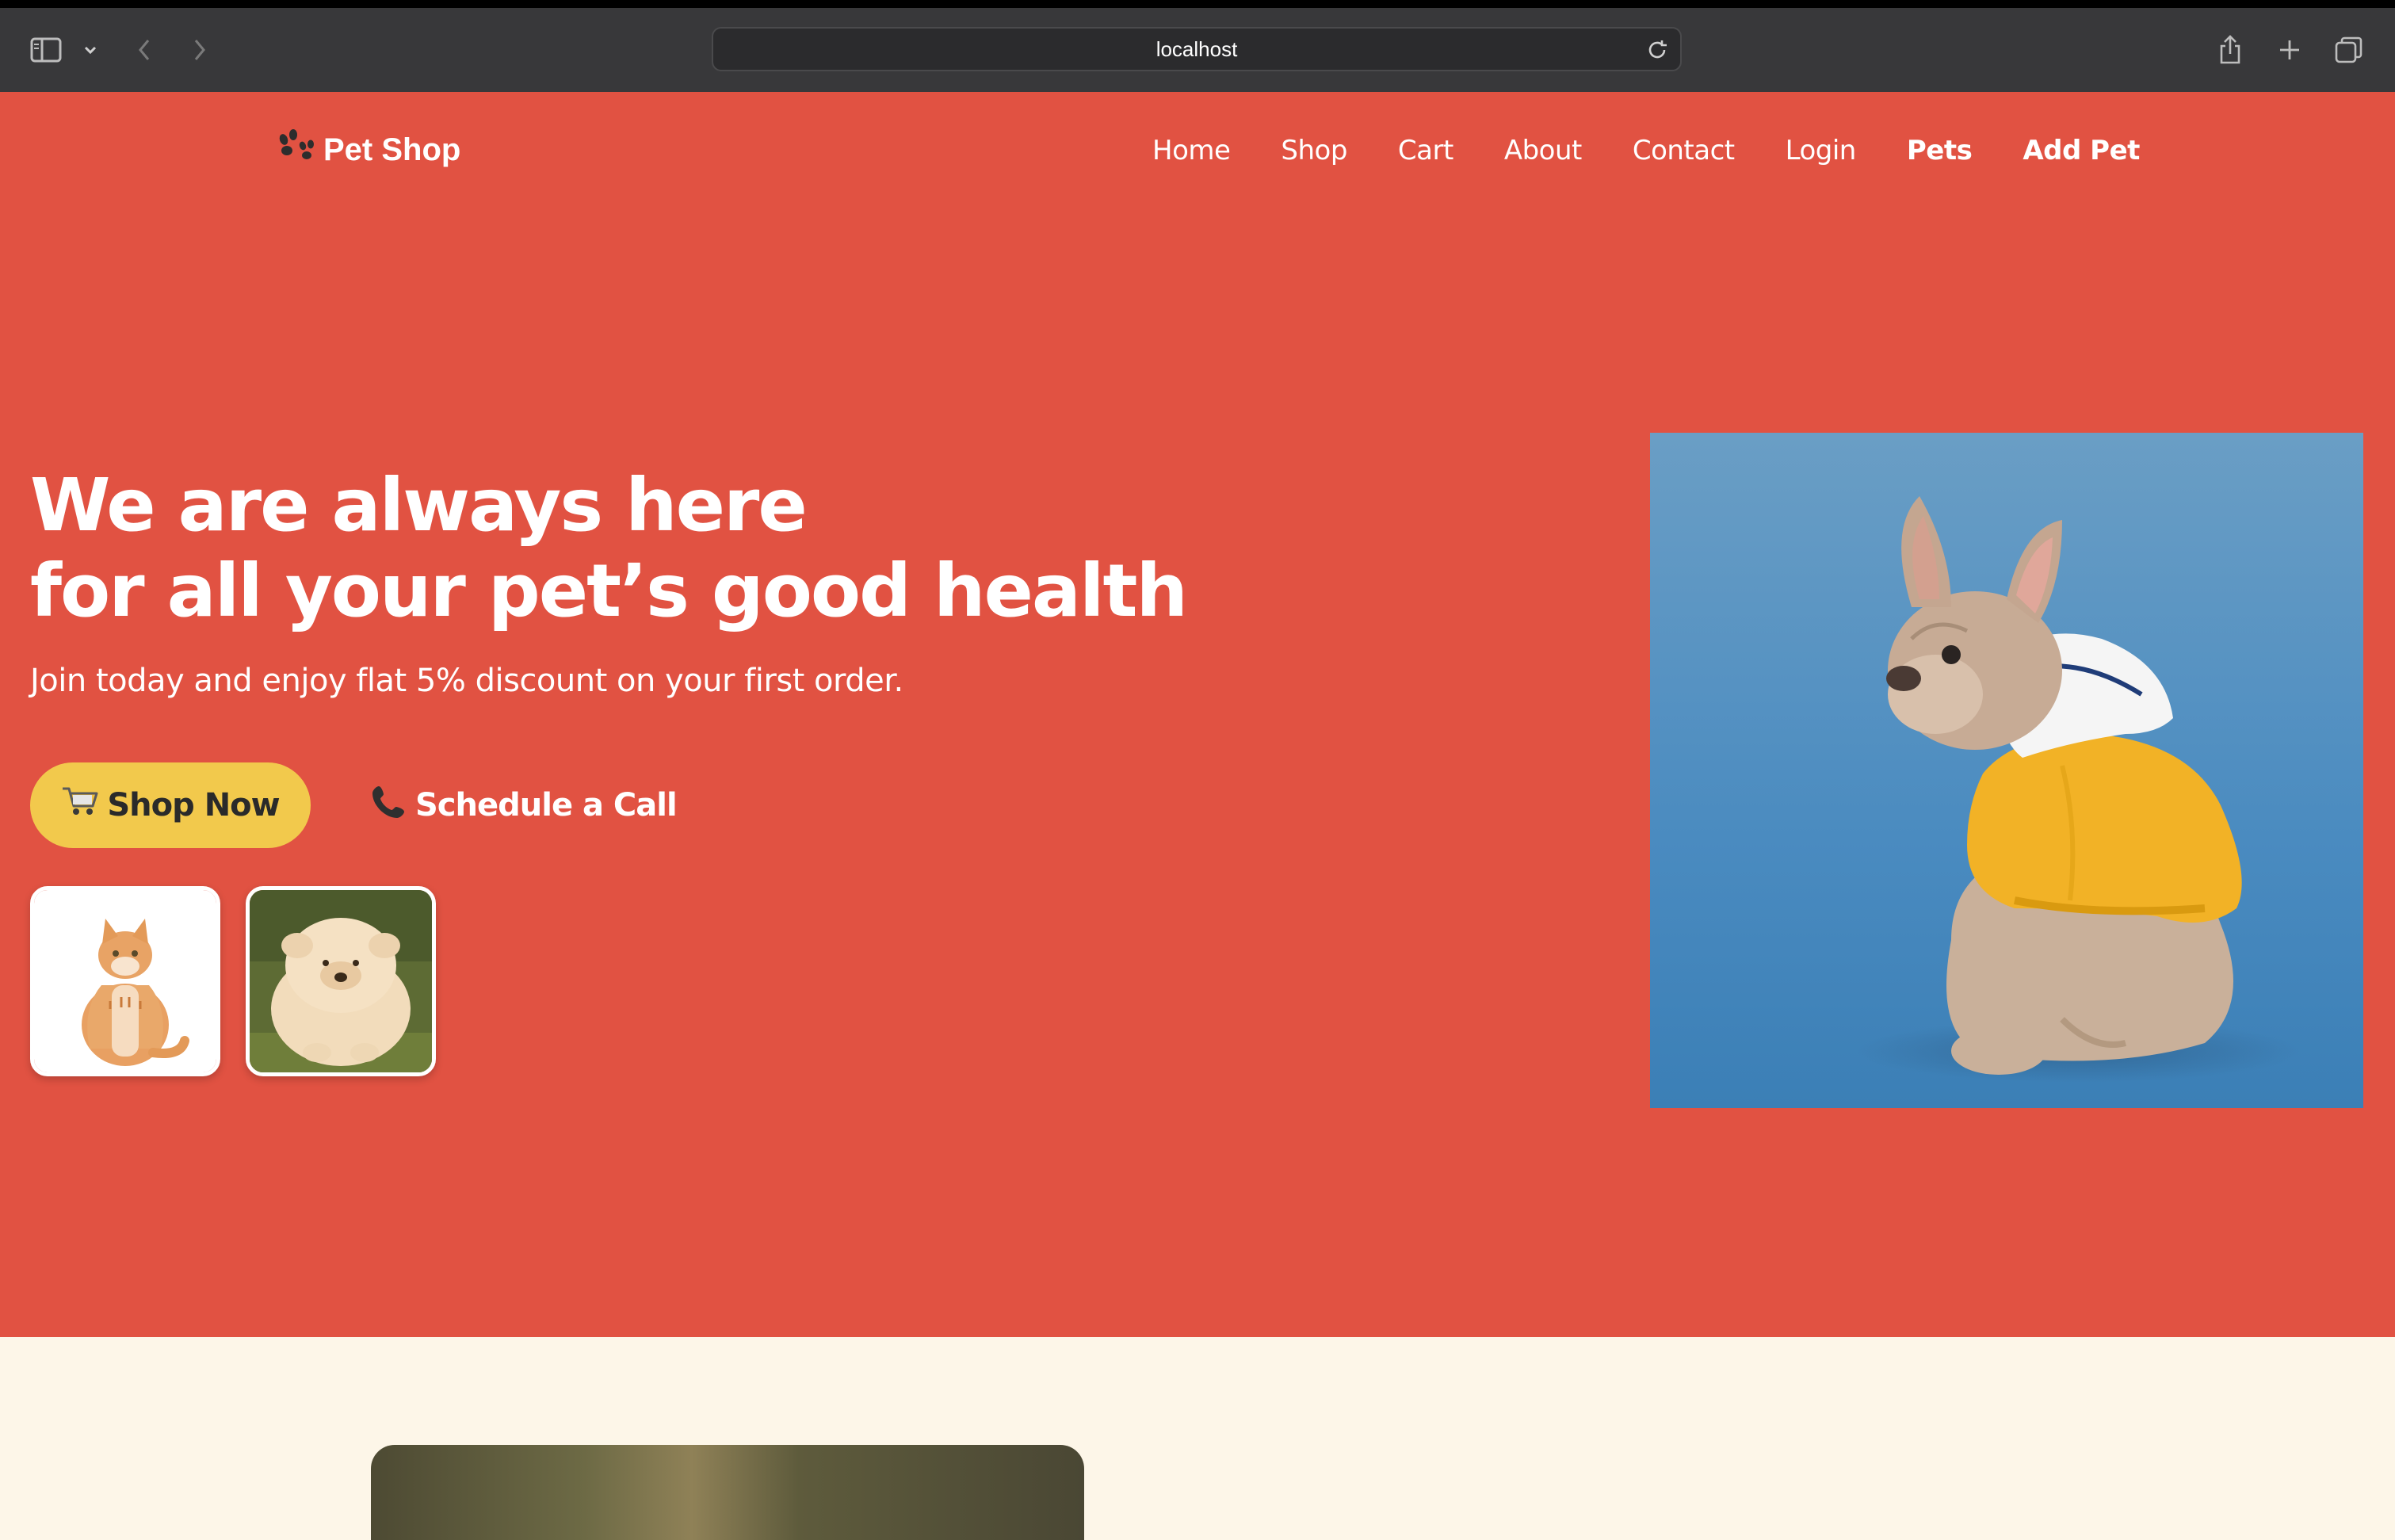 The width and height of the screenshot is (2395, 1540). I want to click on nav-link-pets: Pets, so click(1940, 150).